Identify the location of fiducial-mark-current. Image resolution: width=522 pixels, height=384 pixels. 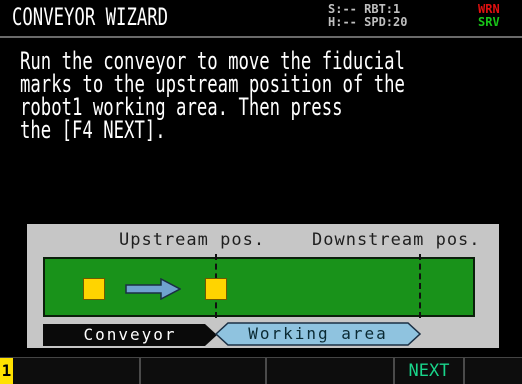
(94, 289).